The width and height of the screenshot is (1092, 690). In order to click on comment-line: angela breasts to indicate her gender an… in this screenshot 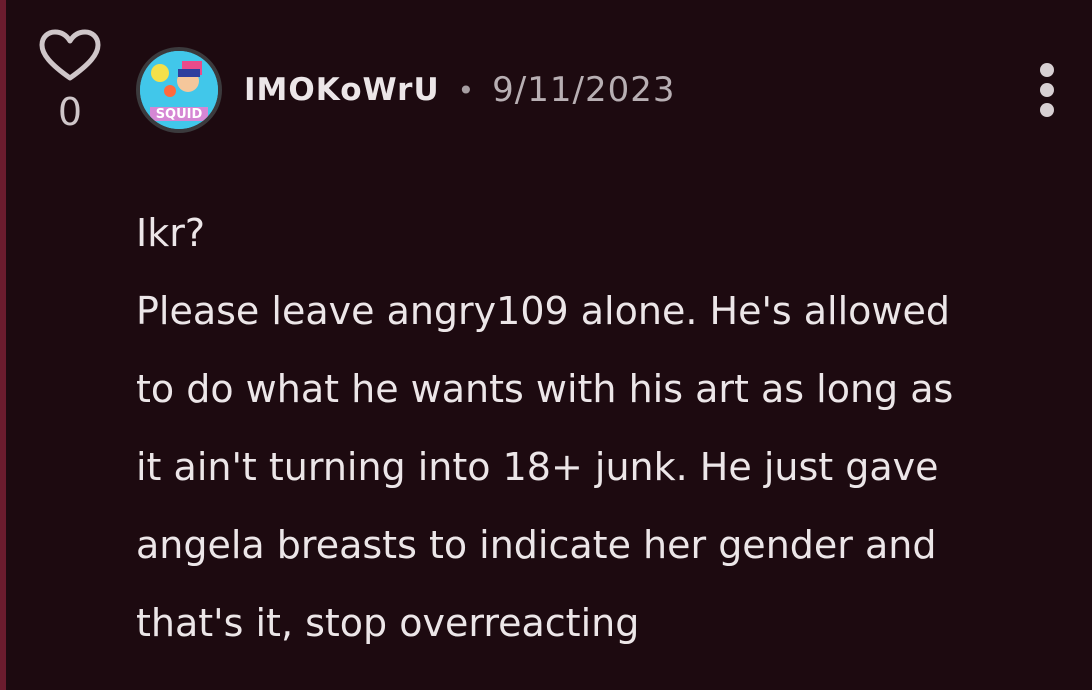, I will do `click(536, 545)`.